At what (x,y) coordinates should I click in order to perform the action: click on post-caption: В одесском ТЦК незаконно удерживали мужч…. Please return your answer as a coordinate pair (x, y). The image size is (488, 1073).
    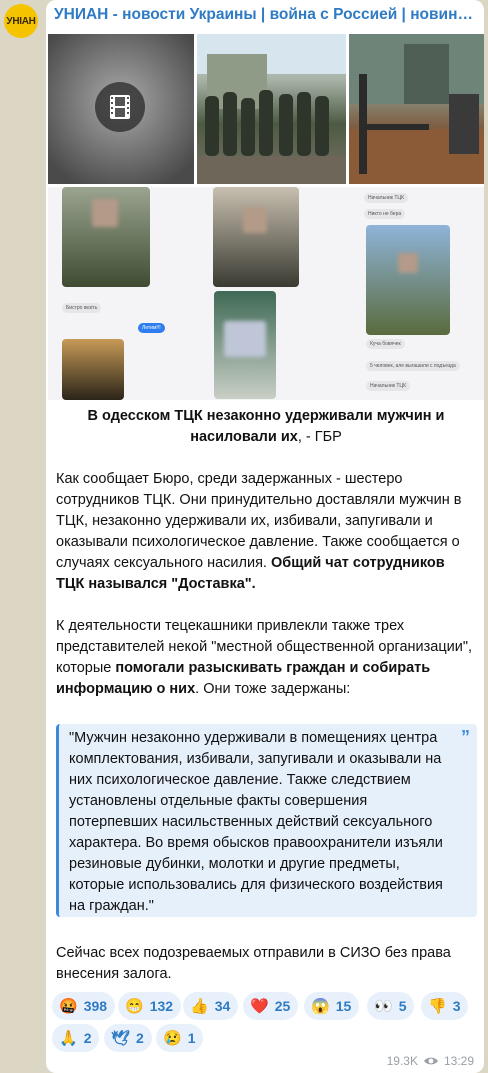
    Looking at the image, I should click on (266, 427).